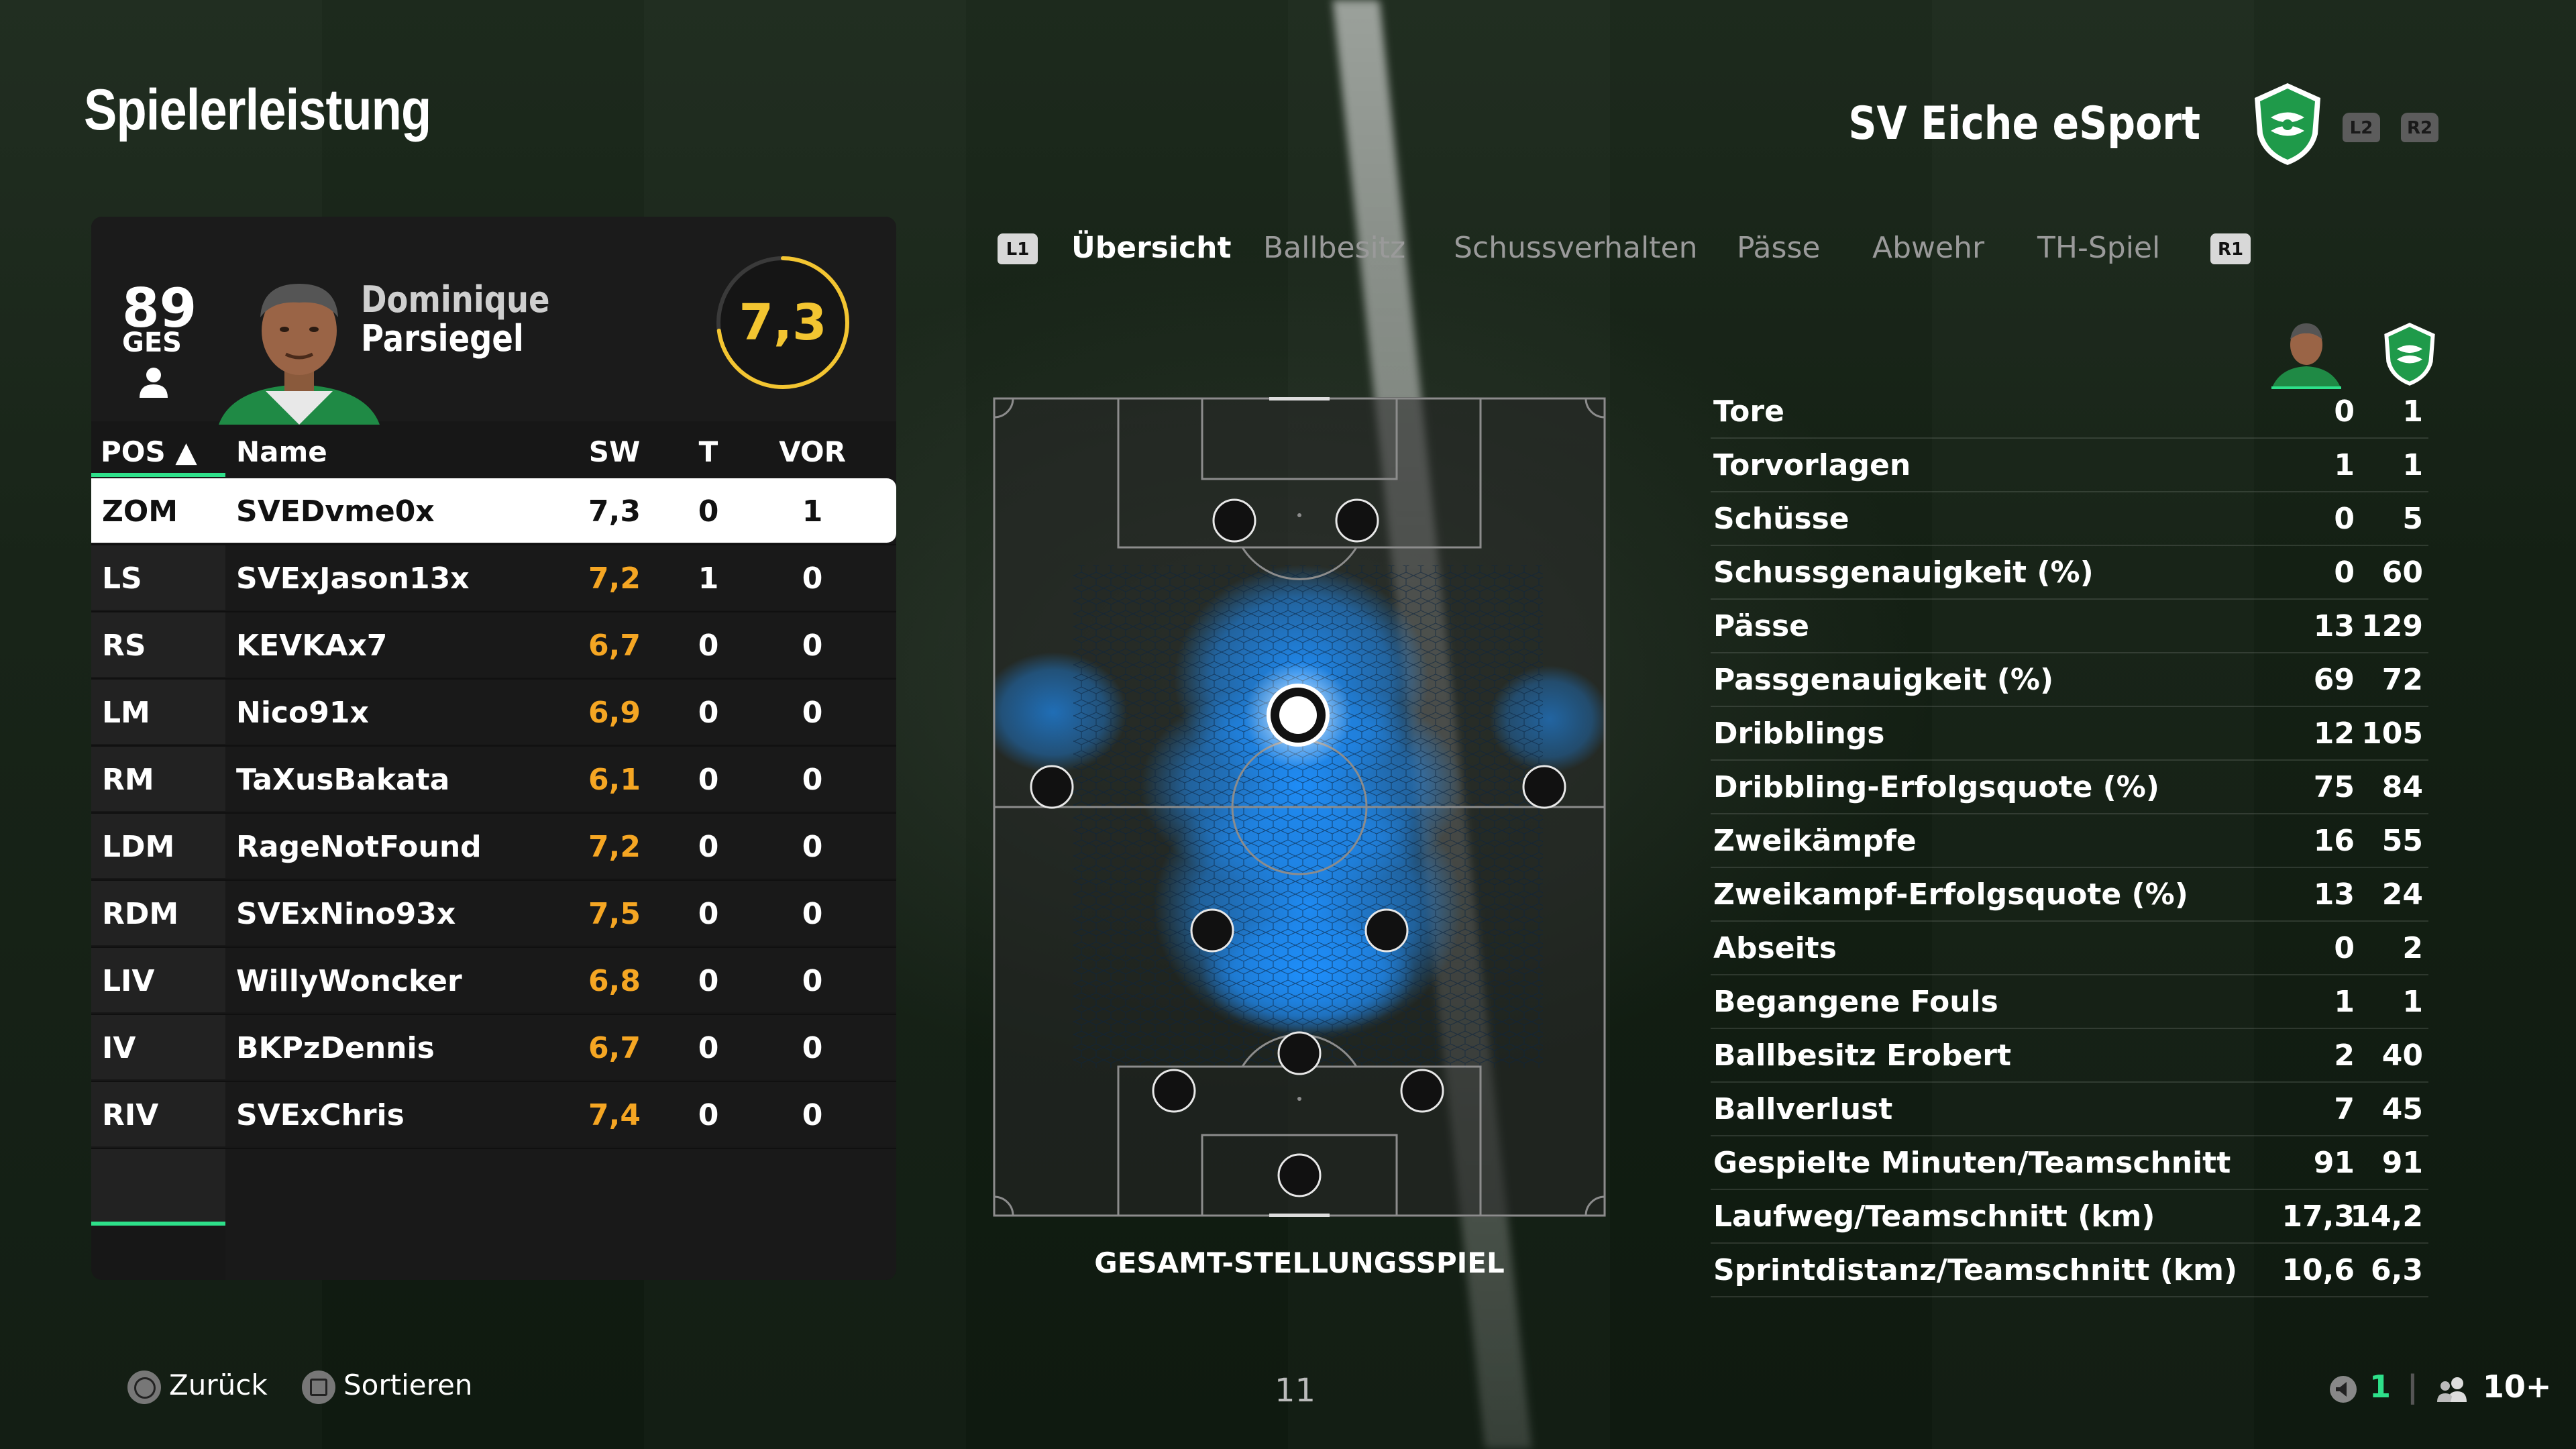 This screenshot has height=1449, width=2576. What do you see at coordinates (138, 847) in the screenshot?
I see `cell-pos: LDM` at bounding box center [138, 847].